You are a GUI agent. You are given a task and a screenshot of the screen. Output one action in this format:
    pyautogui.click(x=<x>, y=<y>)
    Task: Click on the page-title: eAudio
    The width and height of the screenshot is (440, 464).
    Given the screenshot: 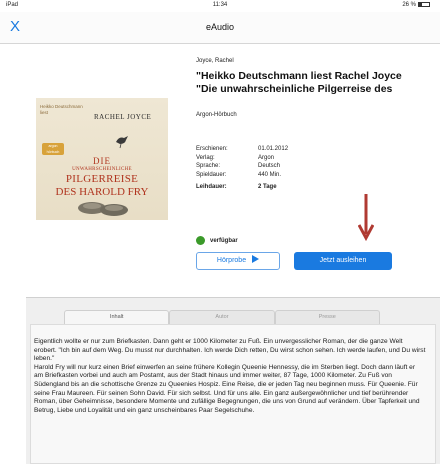 What is the action you would take?
    pyautogui.click(x=220, y=27)
    